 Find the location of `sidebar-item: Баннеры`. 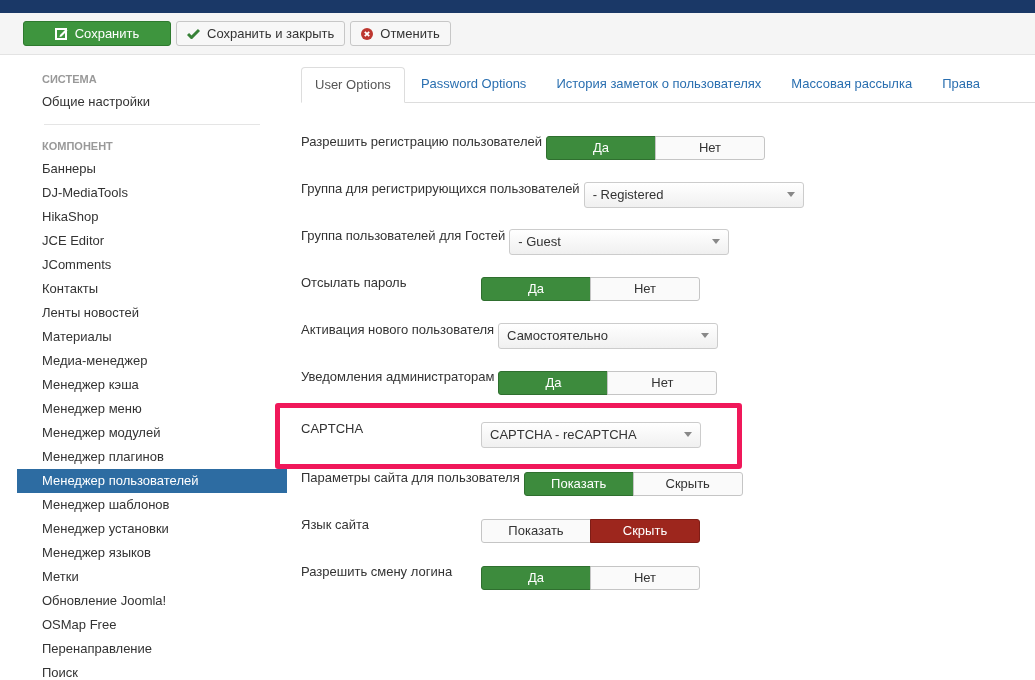

sidebar-item: Баннеры is located at coordinates (152, 169).